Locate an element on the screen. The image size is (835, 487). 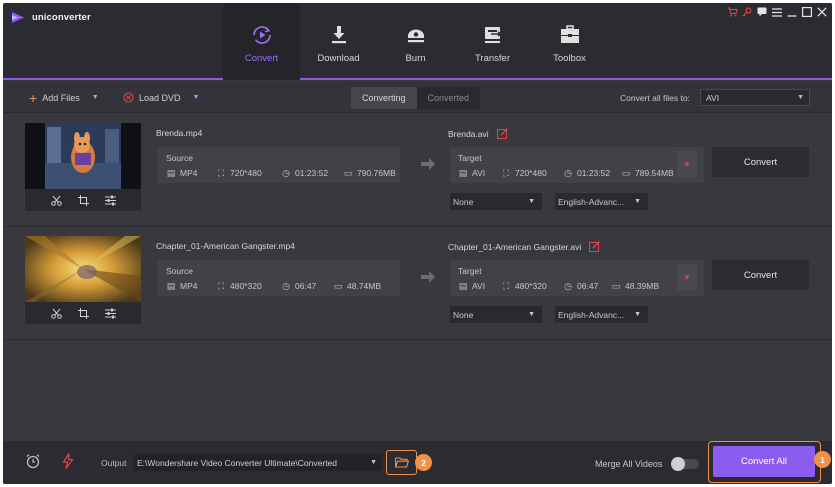
merge-all-label: Merge All Videos is located at coordinates (629, 464).